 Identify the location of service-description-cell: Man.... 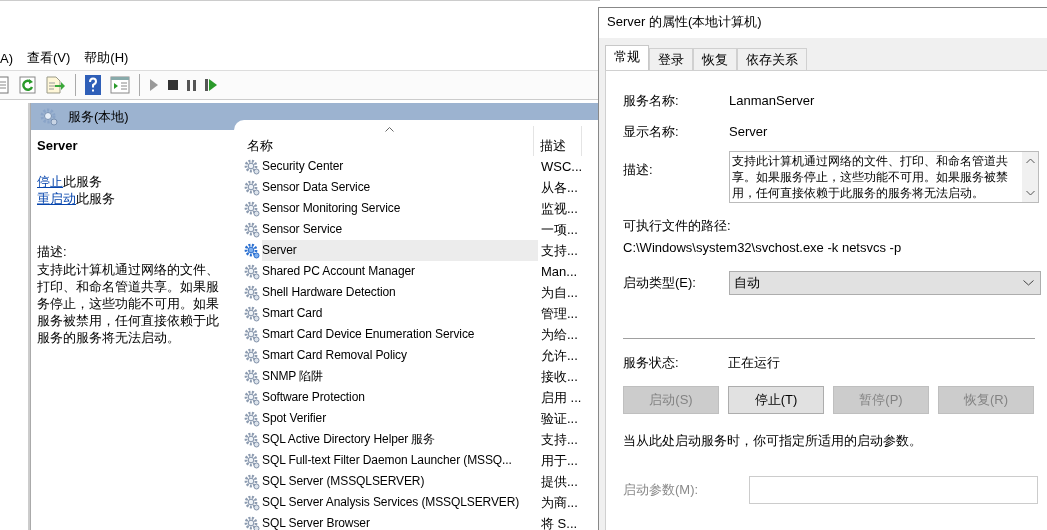
(559, 271).